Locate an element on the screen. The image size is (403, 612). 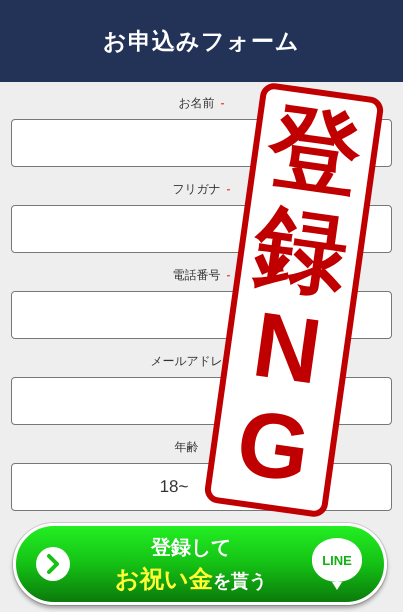
field-label: フリガナ is located at coordinates (196, 189).